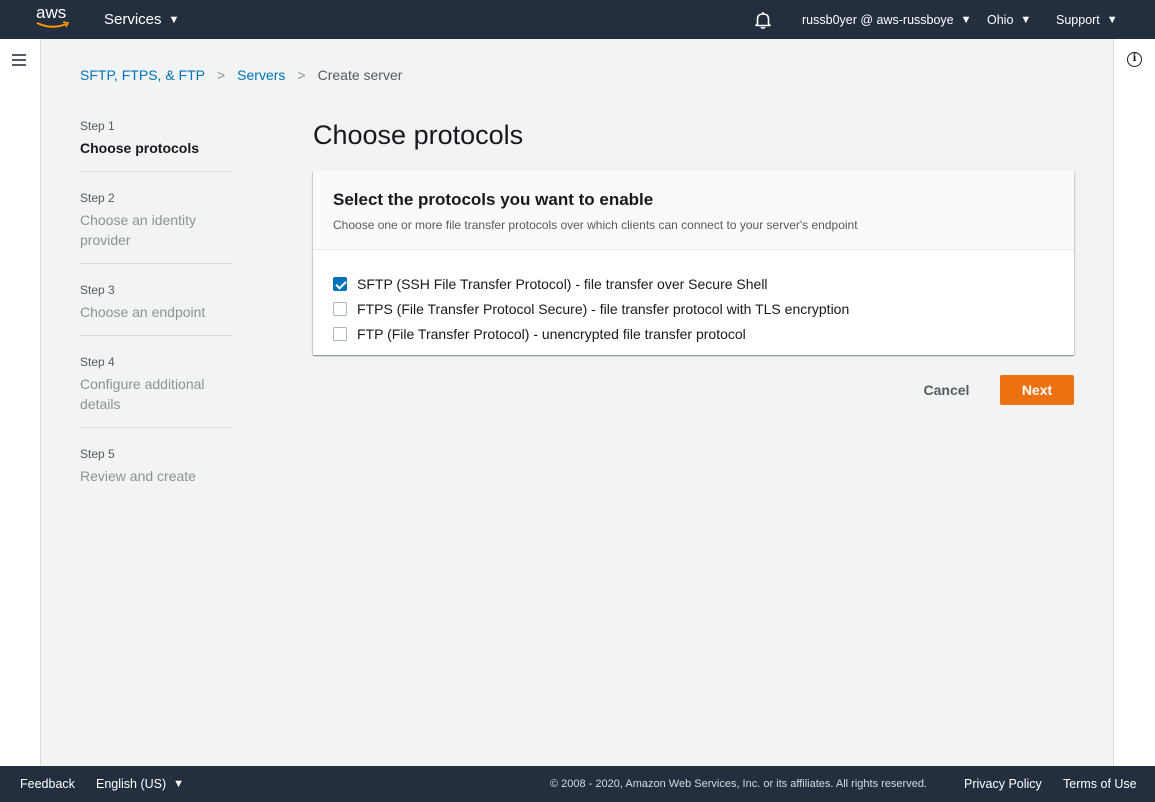 Image resolution: width=1155 pixels, height=802 pixels. I want to click on step-label: Choose an identity provider, so click(138, 230).